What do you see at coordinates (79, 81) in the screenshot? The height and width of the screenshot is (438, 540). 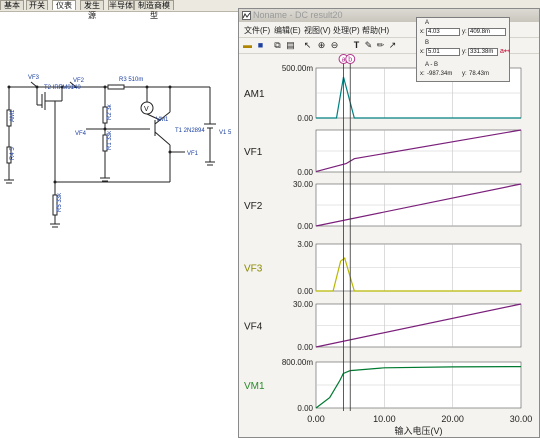 I see `label-vf2: VF2` at bounding box center [79, 81].